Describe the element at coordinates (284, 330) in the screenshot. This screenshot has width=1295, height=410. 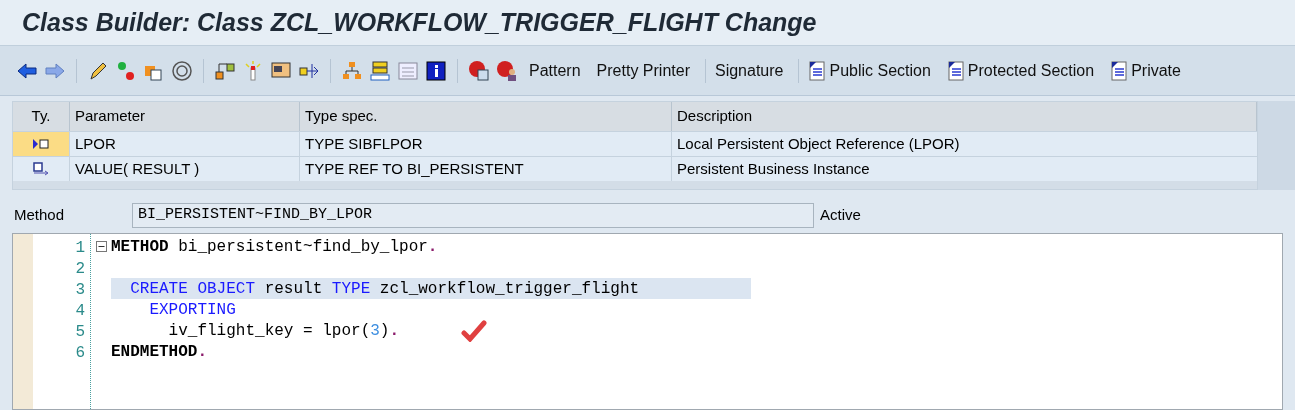
I see `code-line: iv_flight_key = lpor(3).` at that location.